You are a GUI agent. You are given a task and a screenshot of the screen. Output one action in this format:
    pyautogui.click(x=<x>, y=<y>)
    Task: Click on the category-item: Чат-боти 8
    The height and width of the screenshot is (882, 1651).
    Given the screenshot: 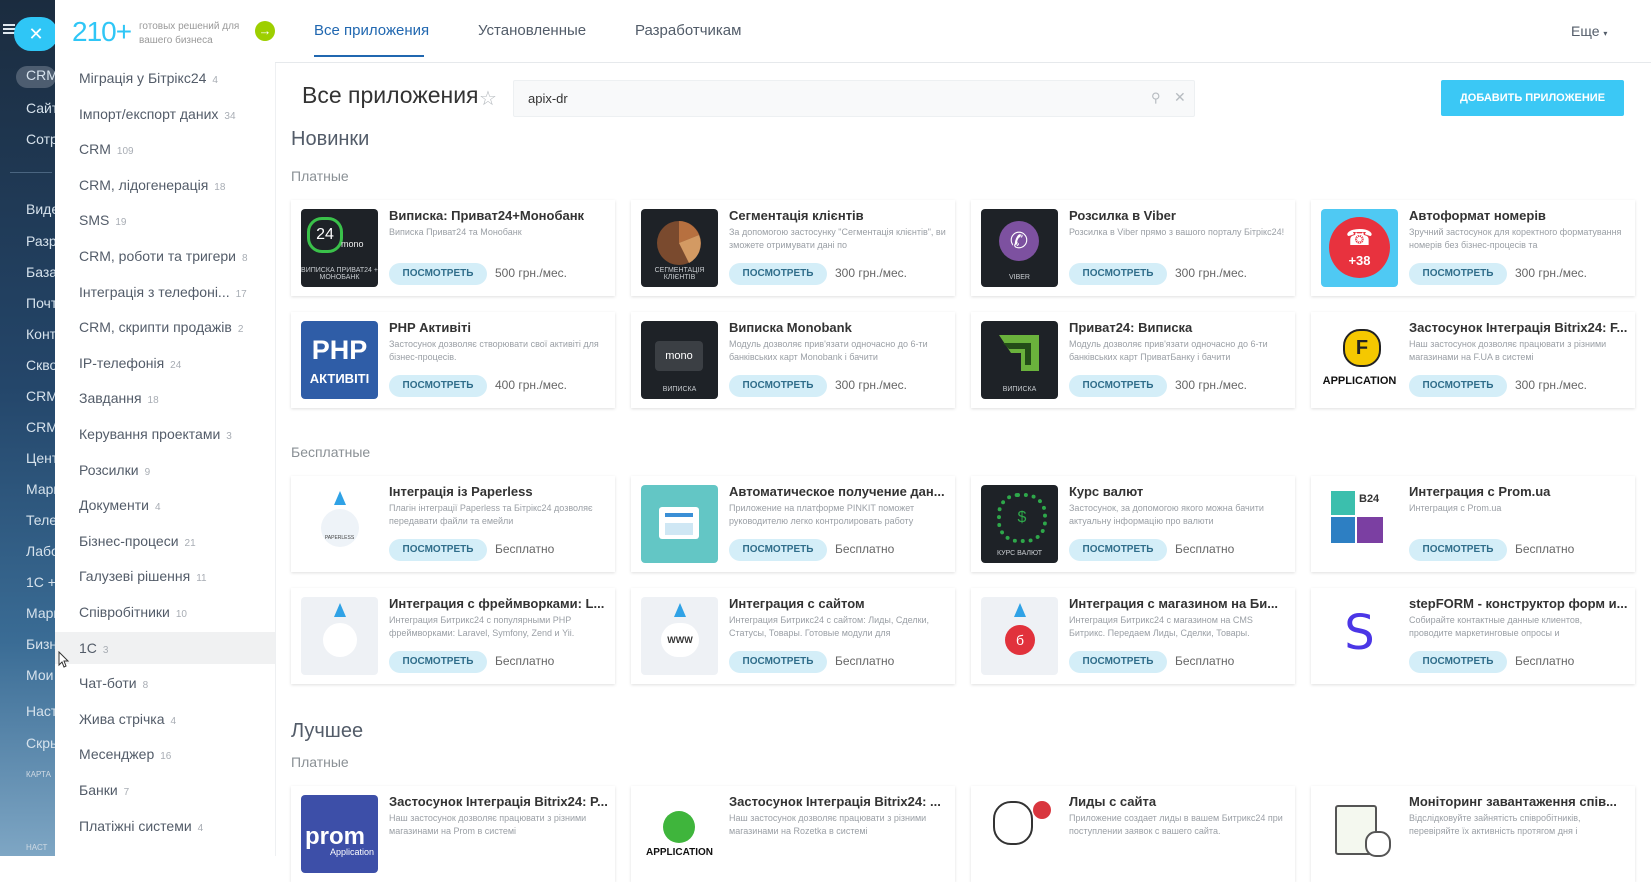 What is the action you would take?
    pyautogui.click(x=165, y=683)
    